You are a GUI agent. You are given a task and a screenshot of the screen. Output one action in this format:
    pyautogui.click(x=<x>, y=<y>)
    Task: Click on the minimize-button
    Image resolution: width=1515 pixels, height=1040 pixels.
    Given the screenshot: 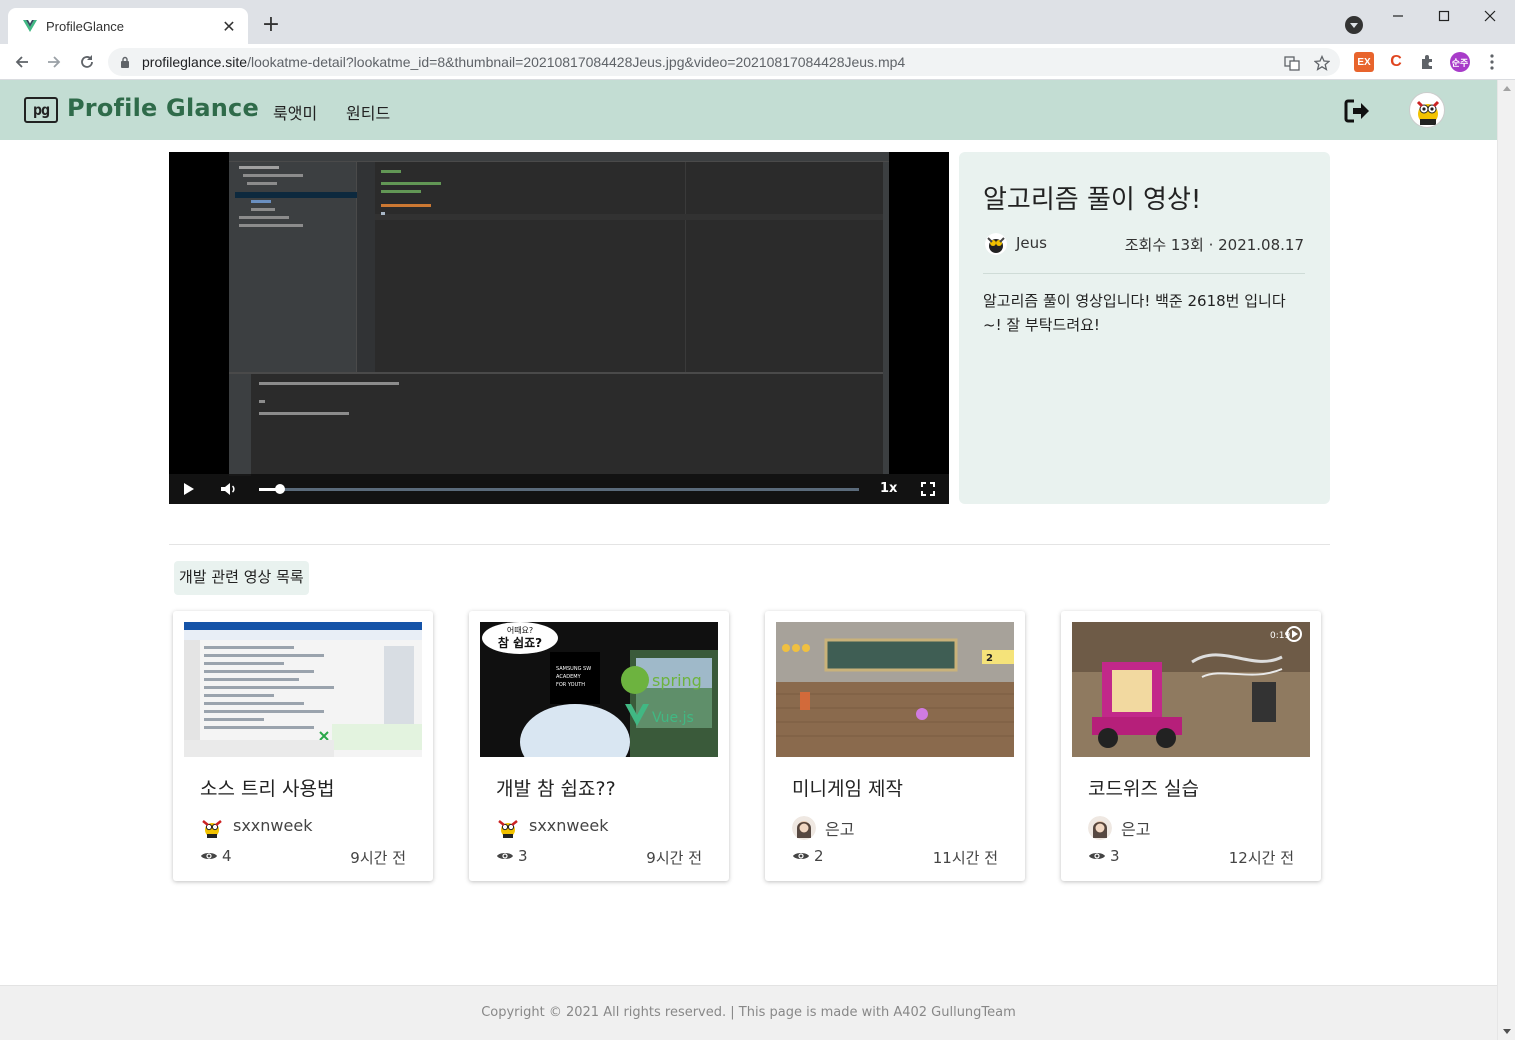 What is the action you would take?
    pyautogui.click(x=1398, y=16)
    